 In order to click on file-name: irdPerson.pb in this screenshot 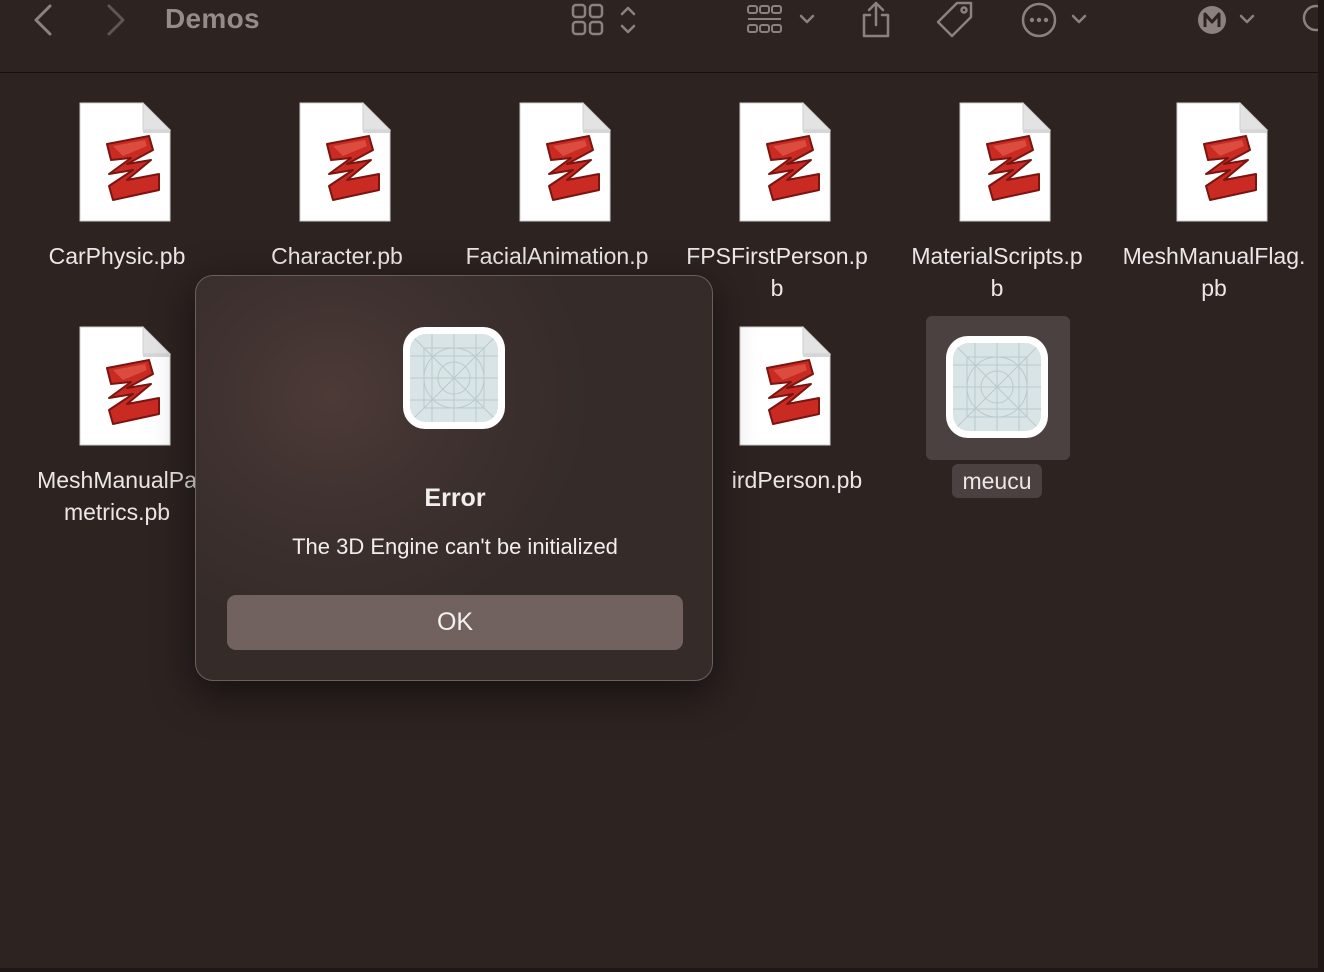, I will do `click(797, 480)`.